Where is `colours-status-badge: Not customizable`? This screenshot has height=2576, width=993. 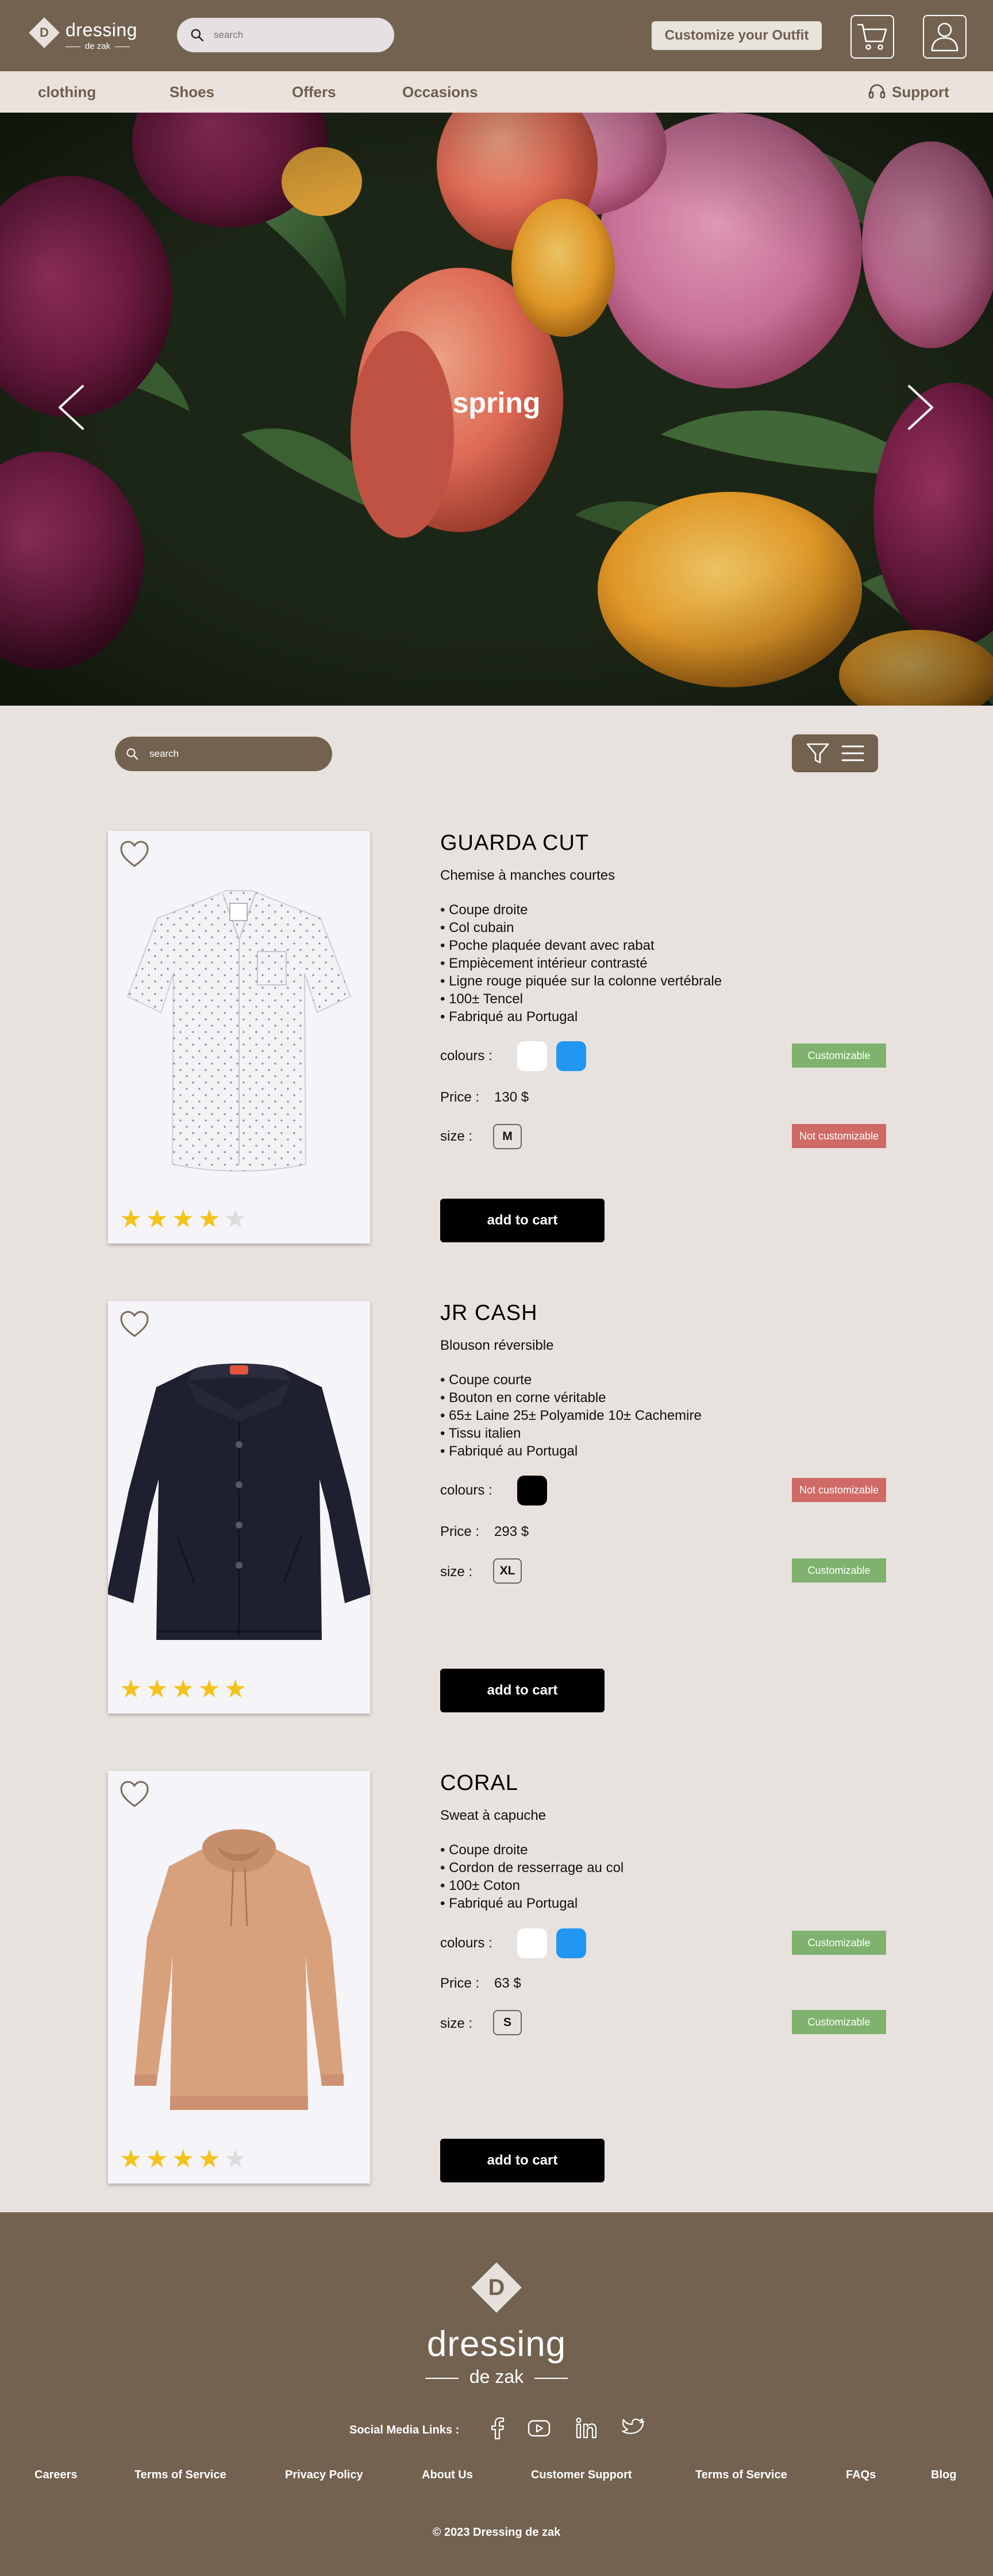 colours-status-badge: Not customizable is located at coordinates (839, 1490).